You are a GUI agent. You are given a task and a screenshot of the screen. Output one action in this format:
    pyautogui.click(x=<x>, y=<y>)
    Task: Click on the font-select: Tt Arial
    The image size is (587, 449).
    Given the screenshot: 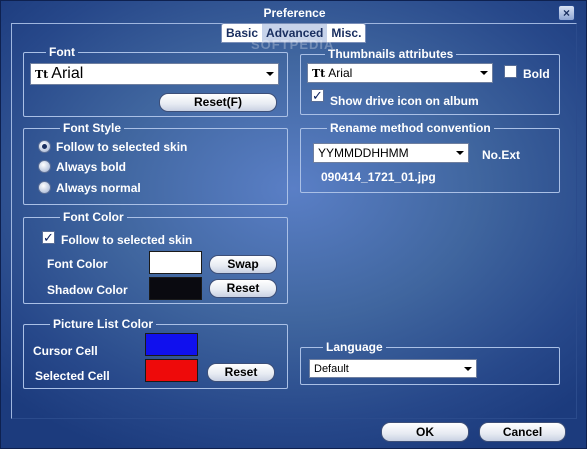 What is the action you would take?
    pyautogui.click(x=154, y=74)
    